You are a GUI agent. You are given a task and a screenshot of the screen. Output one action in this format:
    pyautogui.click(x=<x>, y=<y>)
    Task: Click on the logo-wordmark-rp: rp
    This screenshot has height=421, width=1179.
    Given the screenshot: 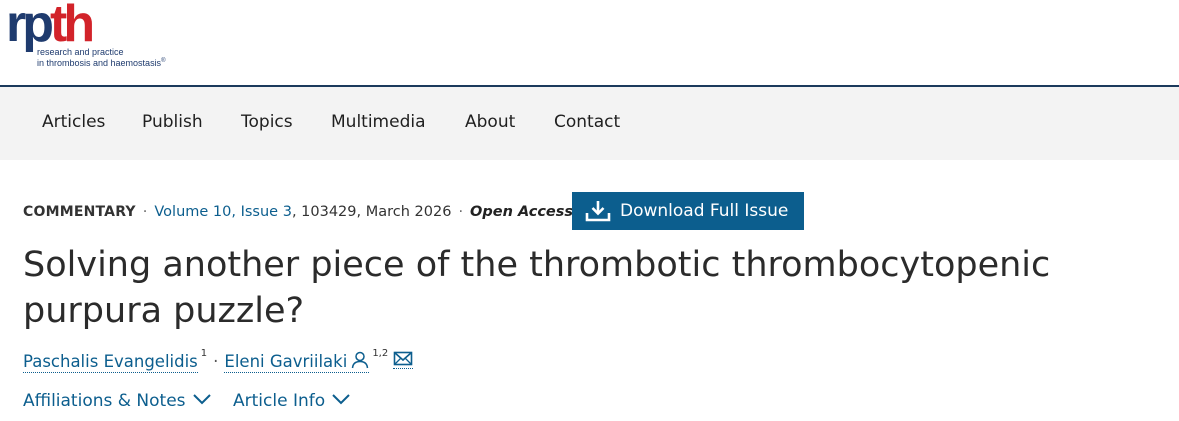 What is the action you would take?
    pyautogui.click(x=30, y=26)
    